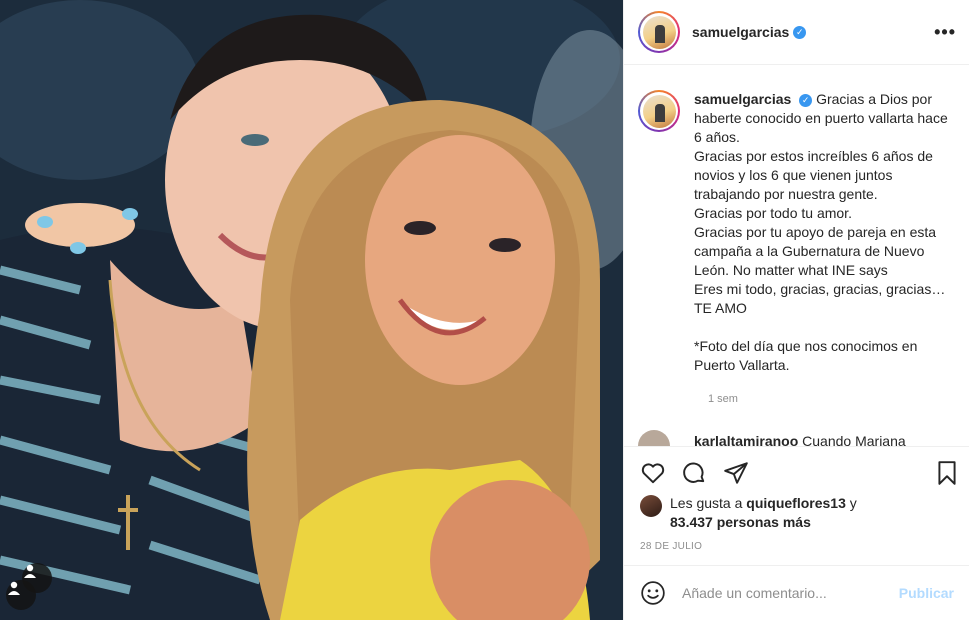 The image size is (969, 620). What do you see at coordinates (720, 308) in the screenshot?
I see `caption-line: TE AMO` at bounding box center [720, 308].